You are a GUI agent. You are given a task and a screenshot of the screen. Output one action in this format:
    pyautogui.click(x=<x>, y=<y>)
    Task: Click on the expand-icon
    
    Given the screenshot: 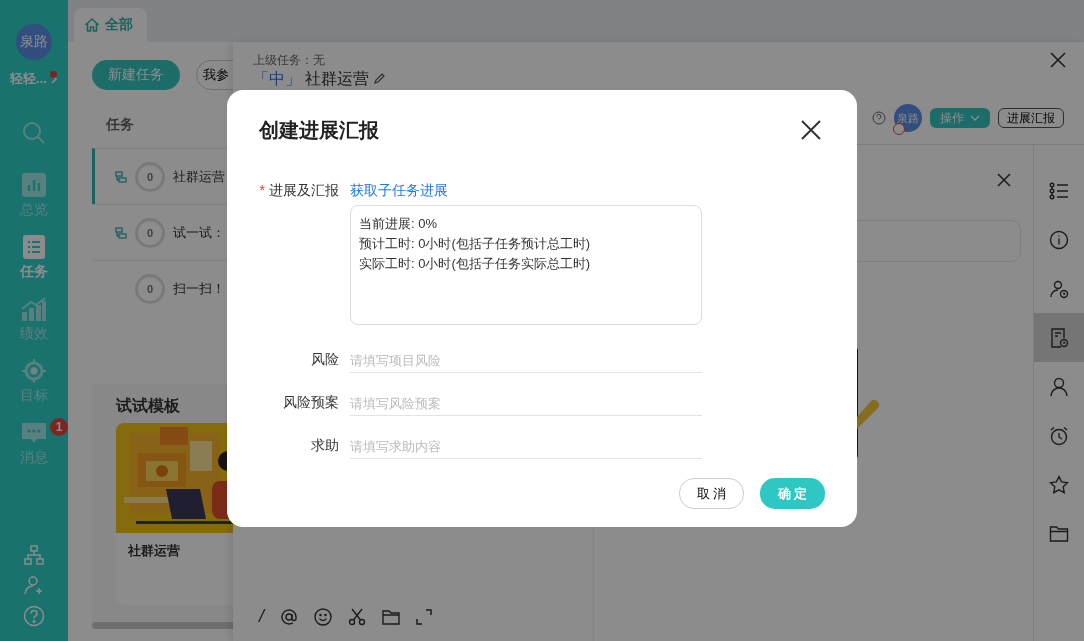 What is the action you would take?
    pyautogui.click(x=424, y=616)
    